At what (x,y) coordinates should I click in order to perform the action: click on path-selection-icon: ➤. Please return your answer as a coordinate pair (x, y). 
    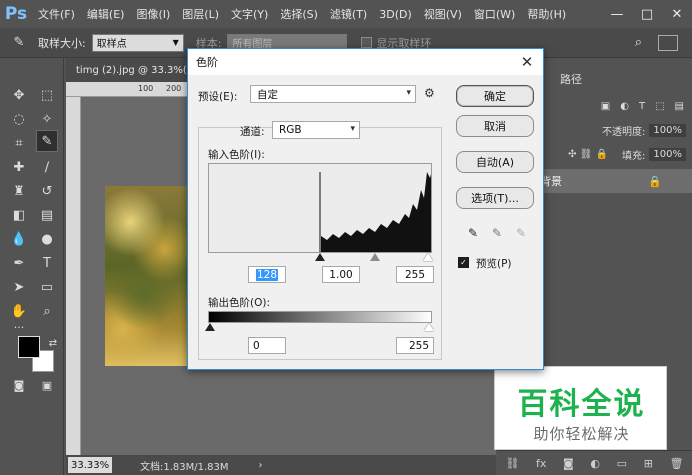
    Looking at the image, I should click on (19, 287).